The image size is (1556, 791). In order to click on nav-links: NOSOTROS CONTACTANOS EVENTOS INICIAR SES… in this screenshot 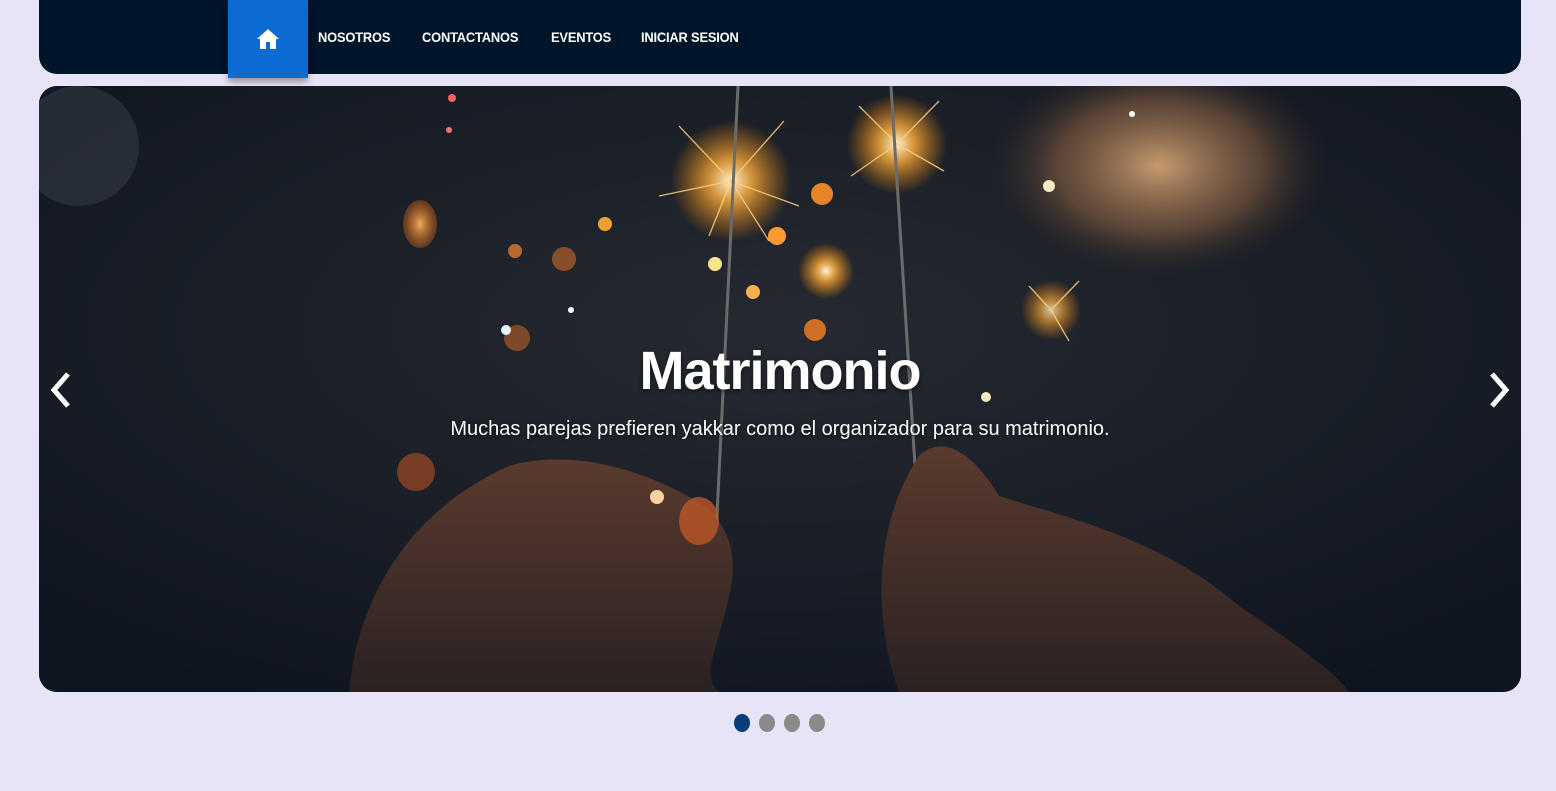, I will do `click(545, 37)`.